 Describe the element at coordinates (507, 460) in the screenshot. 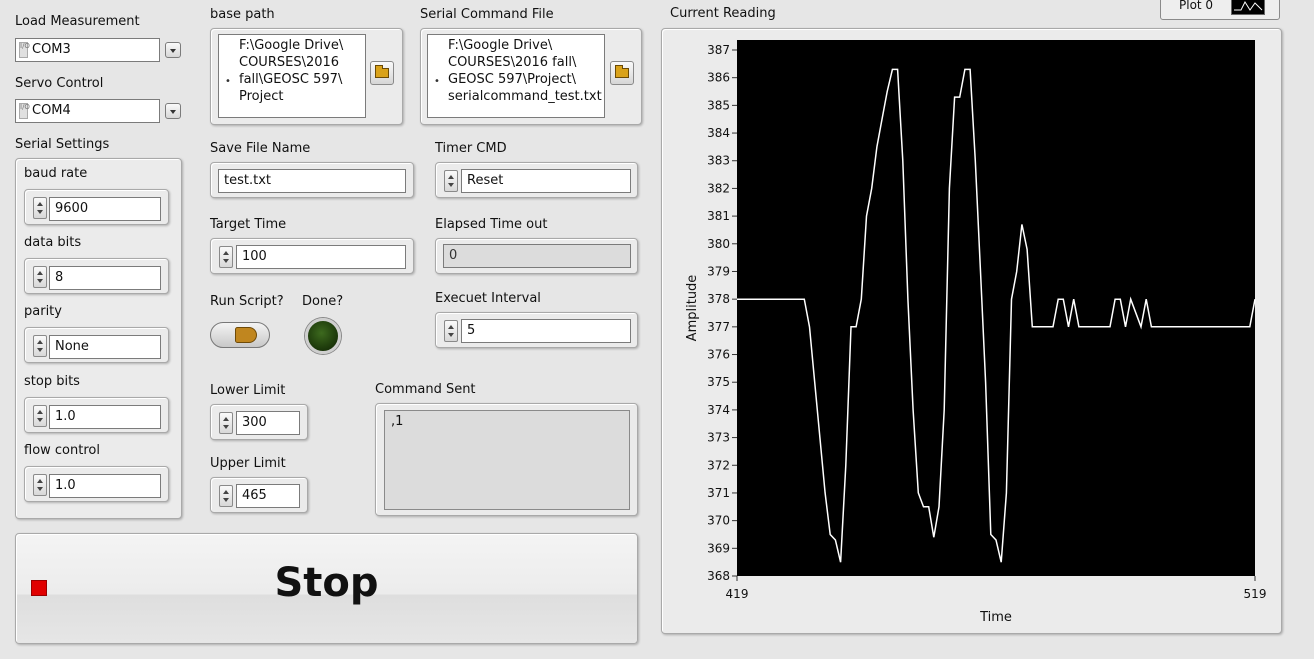

I see `command-sent-display: ,1` at that location.